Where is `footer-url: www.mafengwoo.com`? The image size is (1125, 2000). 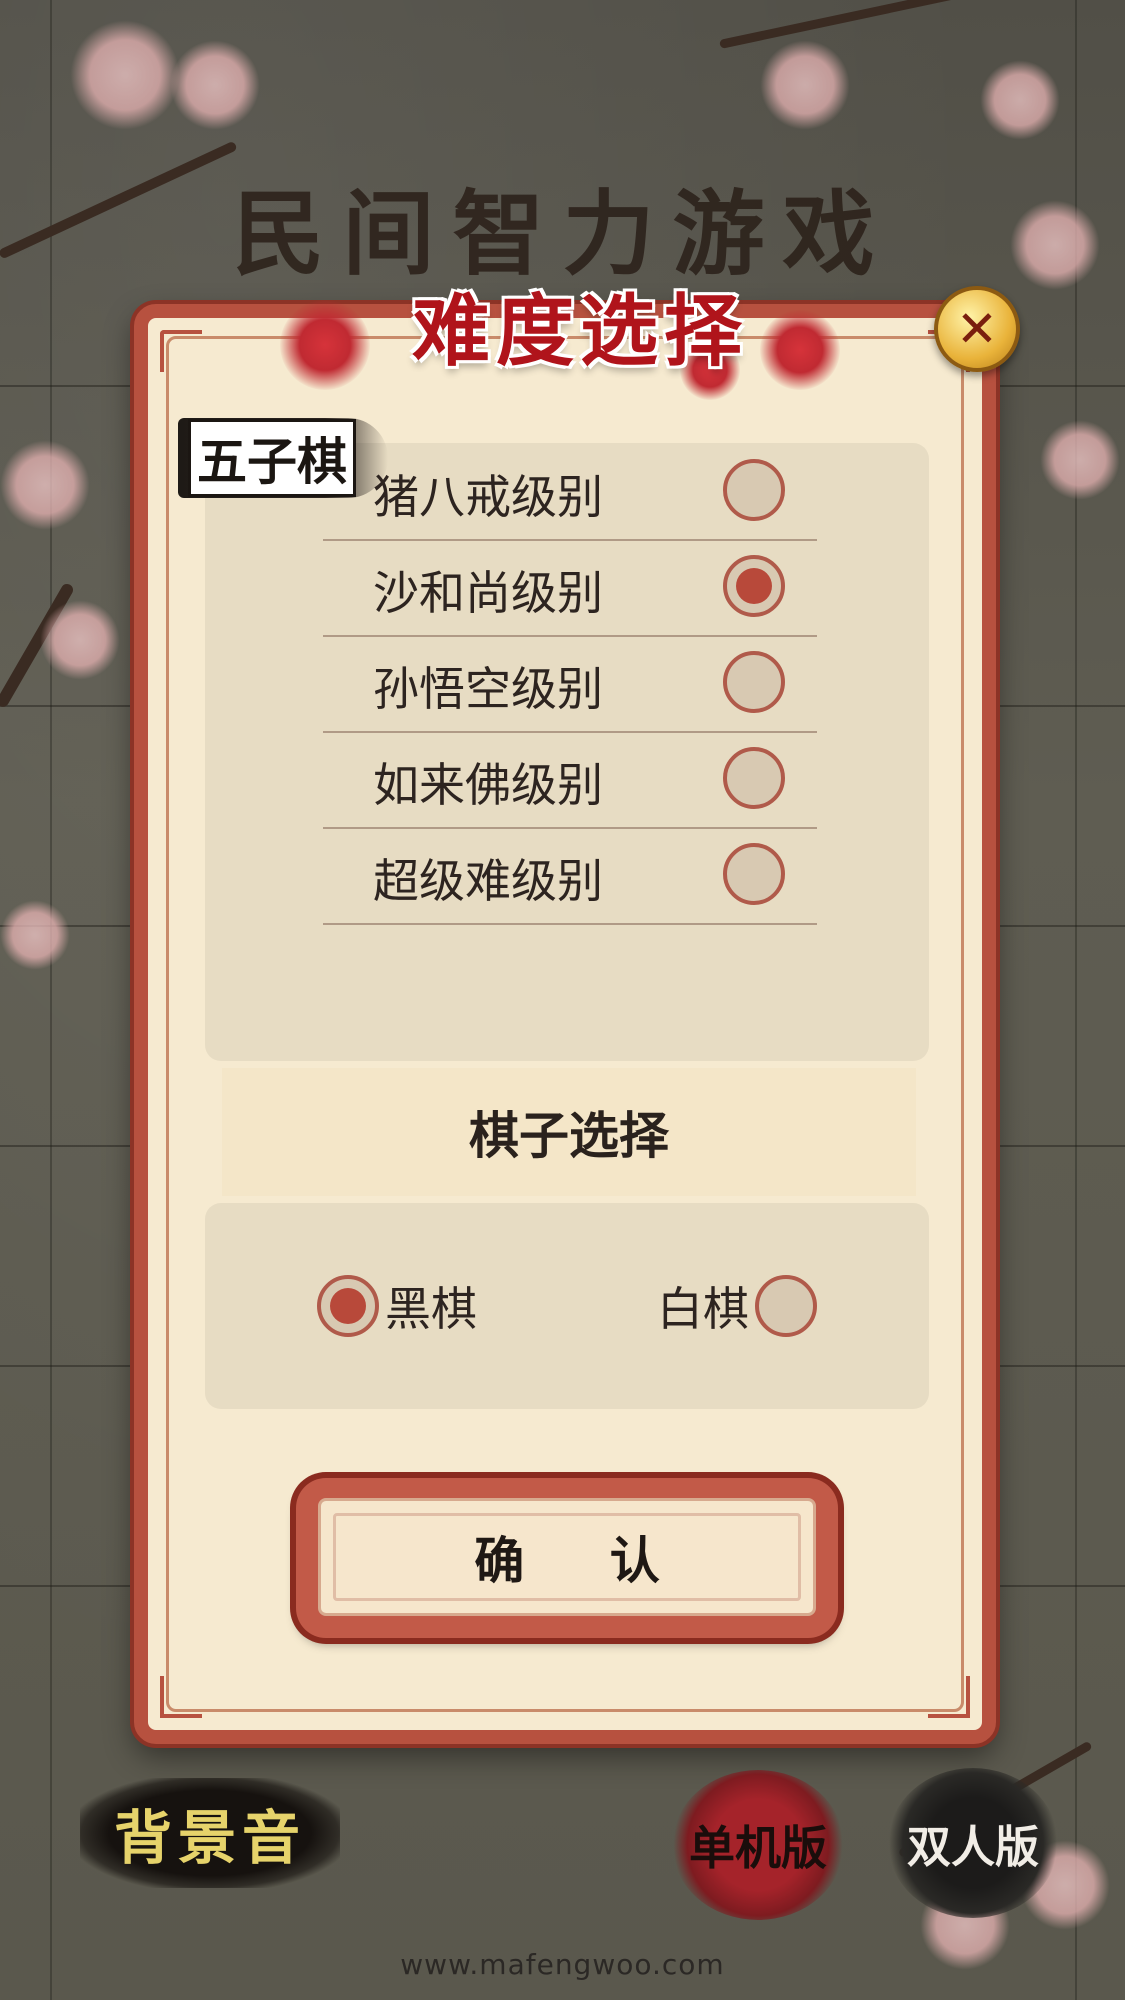
footer-url: www.mafengwoo.com is located at coordinates (562, 1964).